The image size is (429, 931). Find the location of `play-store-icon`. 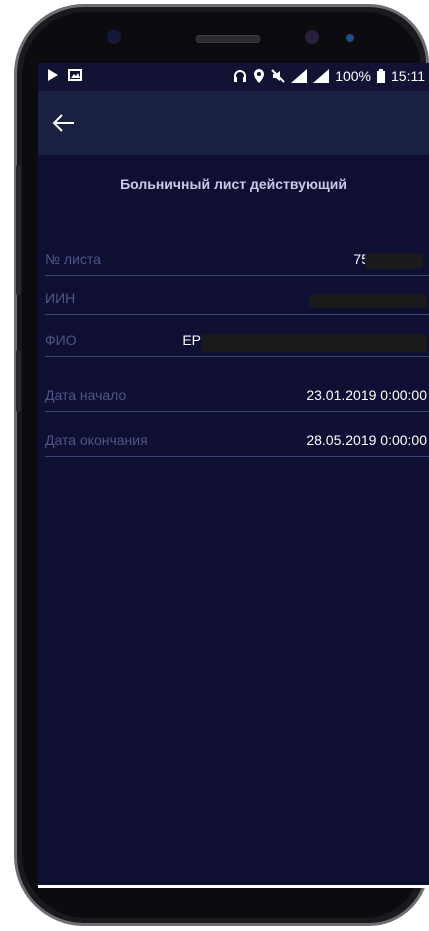

play-store-icon is located at coordinates (53, 75).